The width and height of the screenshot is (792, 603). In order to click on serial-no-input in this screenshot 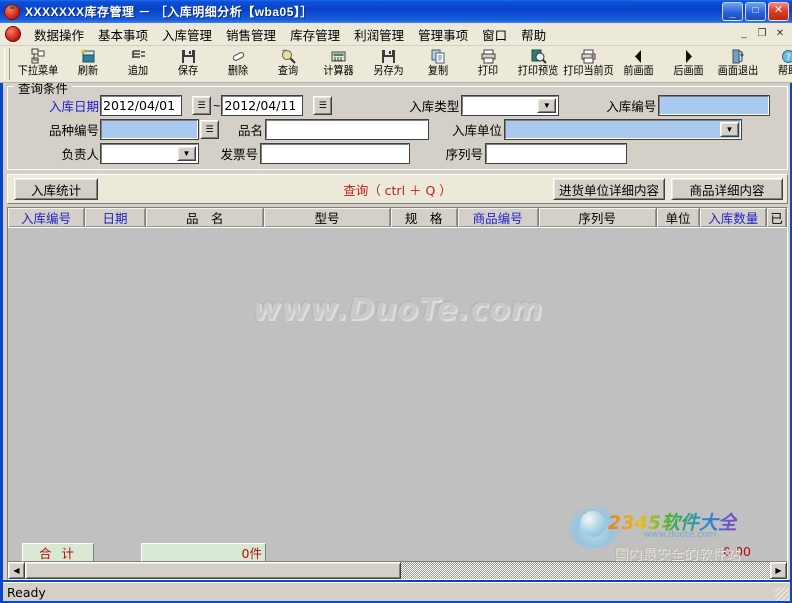, I will do `click(556, 153)`.